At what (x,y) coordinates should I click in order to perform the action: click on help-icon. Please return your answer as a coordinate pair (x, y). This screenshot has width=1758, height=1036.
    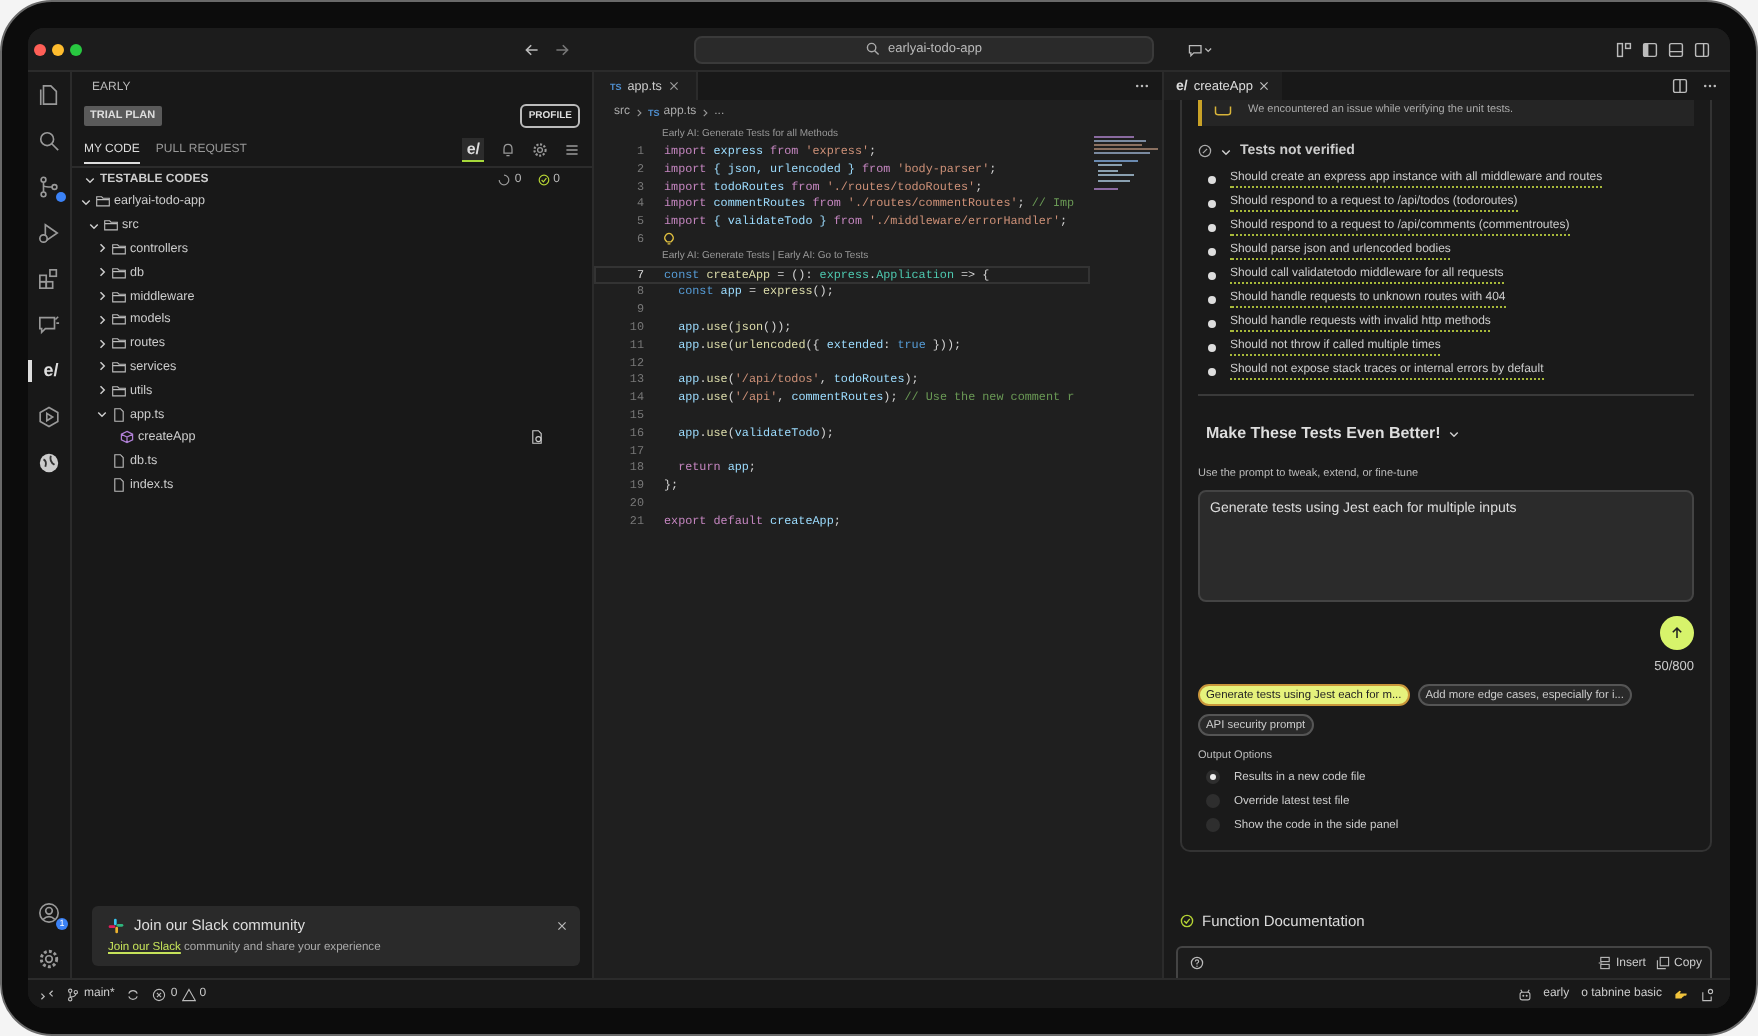
    Looking at the image, I should click on (1197, 963).